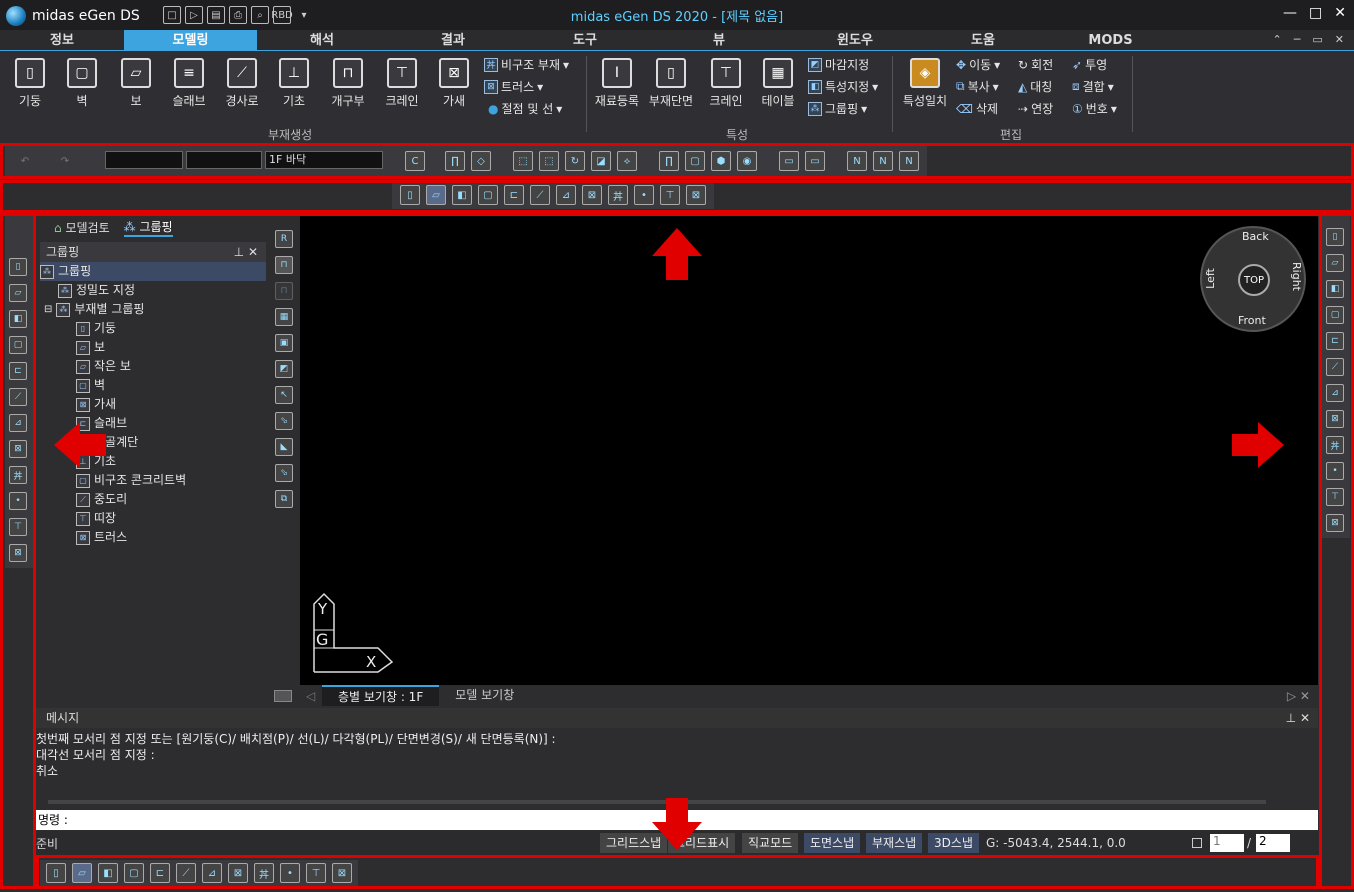  Describe the element at coordinates (1290, 13) in the screenshot. I see `minimize-button: —` at that location.